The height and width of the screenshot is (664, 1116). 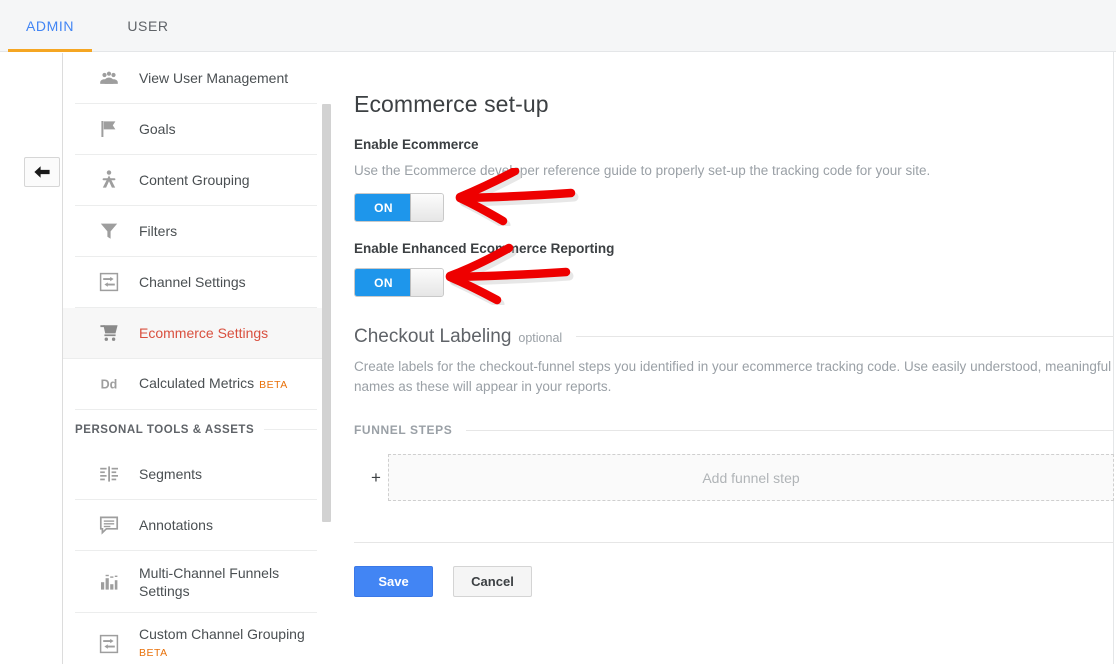 I want to click on sidebar-item-channel-settings: Channel Settings, so click(x=196, y=282).